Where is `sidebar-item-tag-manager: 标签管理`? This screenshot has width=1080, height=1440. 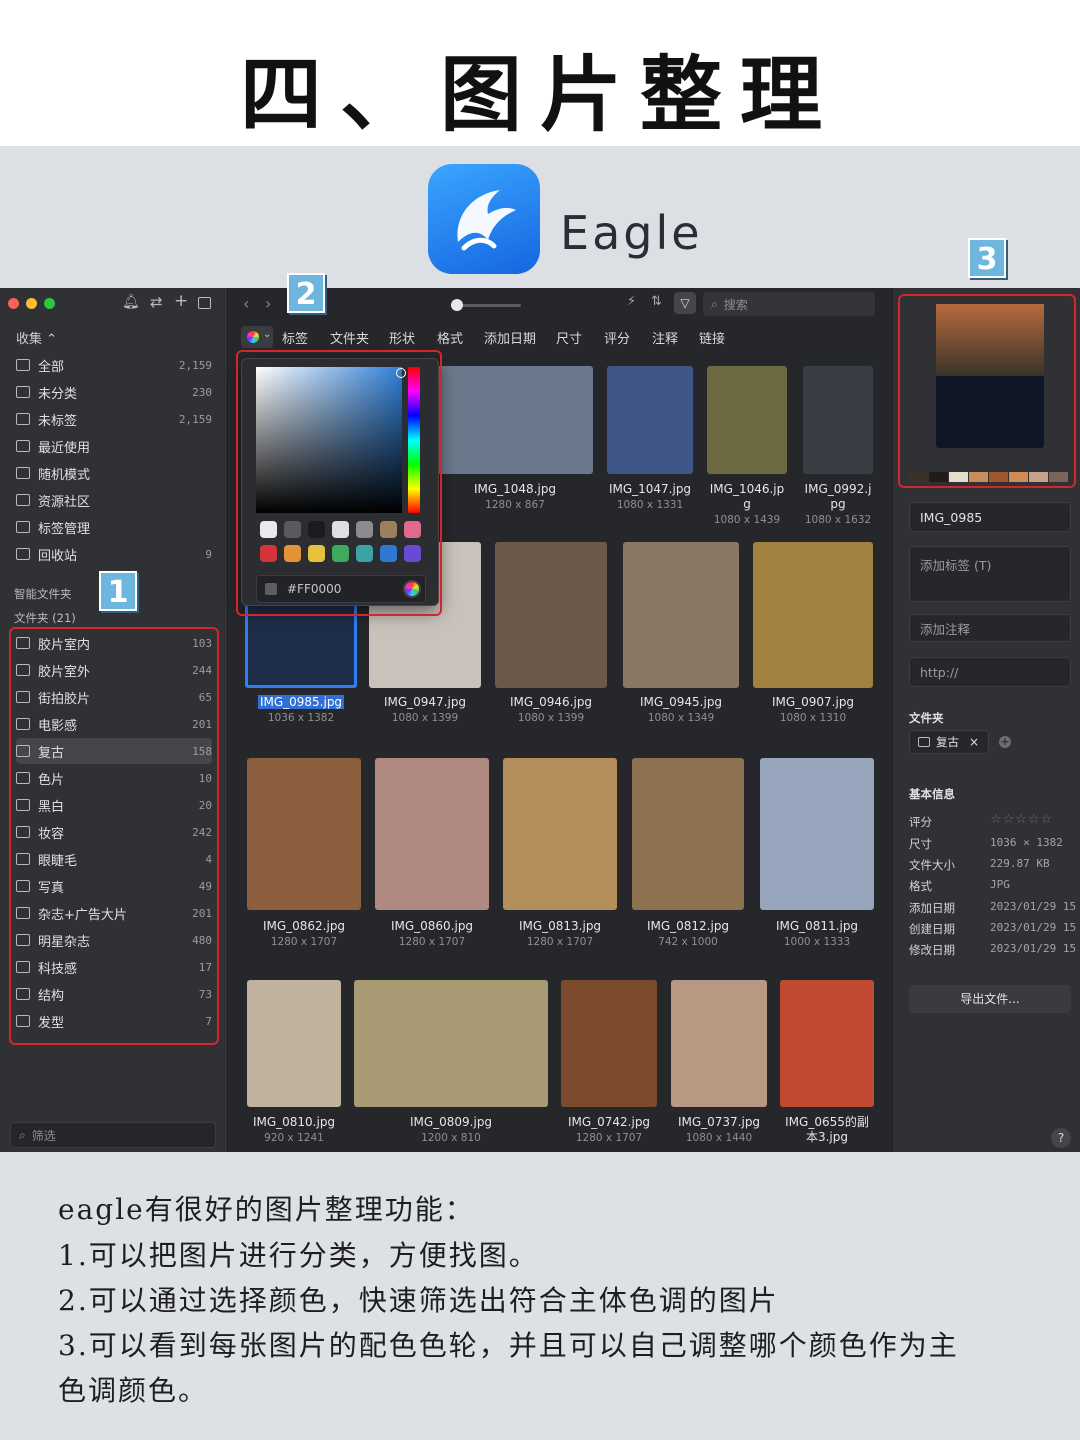
sidebar-item-tag-manager: 标签管理 is located at coordinates (114, 527).